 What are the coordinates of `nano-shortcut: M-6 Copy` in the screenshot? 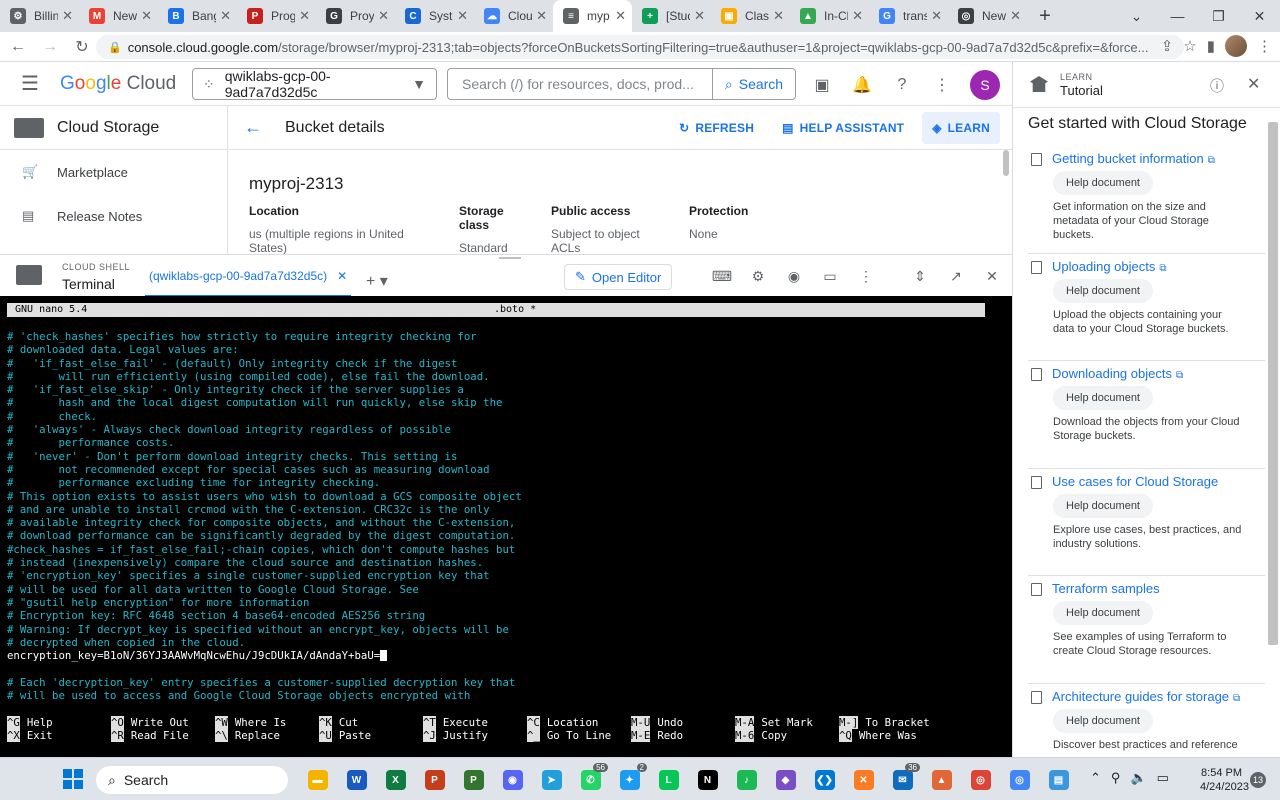 It's located at (787, 736).